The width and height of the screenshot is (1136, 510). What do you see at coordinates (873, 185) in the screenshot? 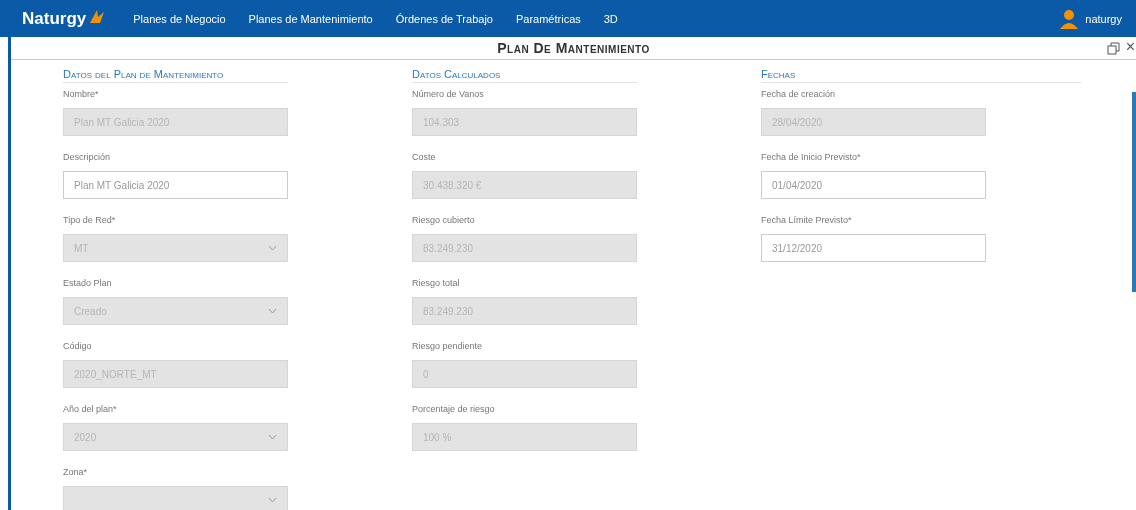
I see `input-field: 01/04/2020` at bounding box center [873, 185].